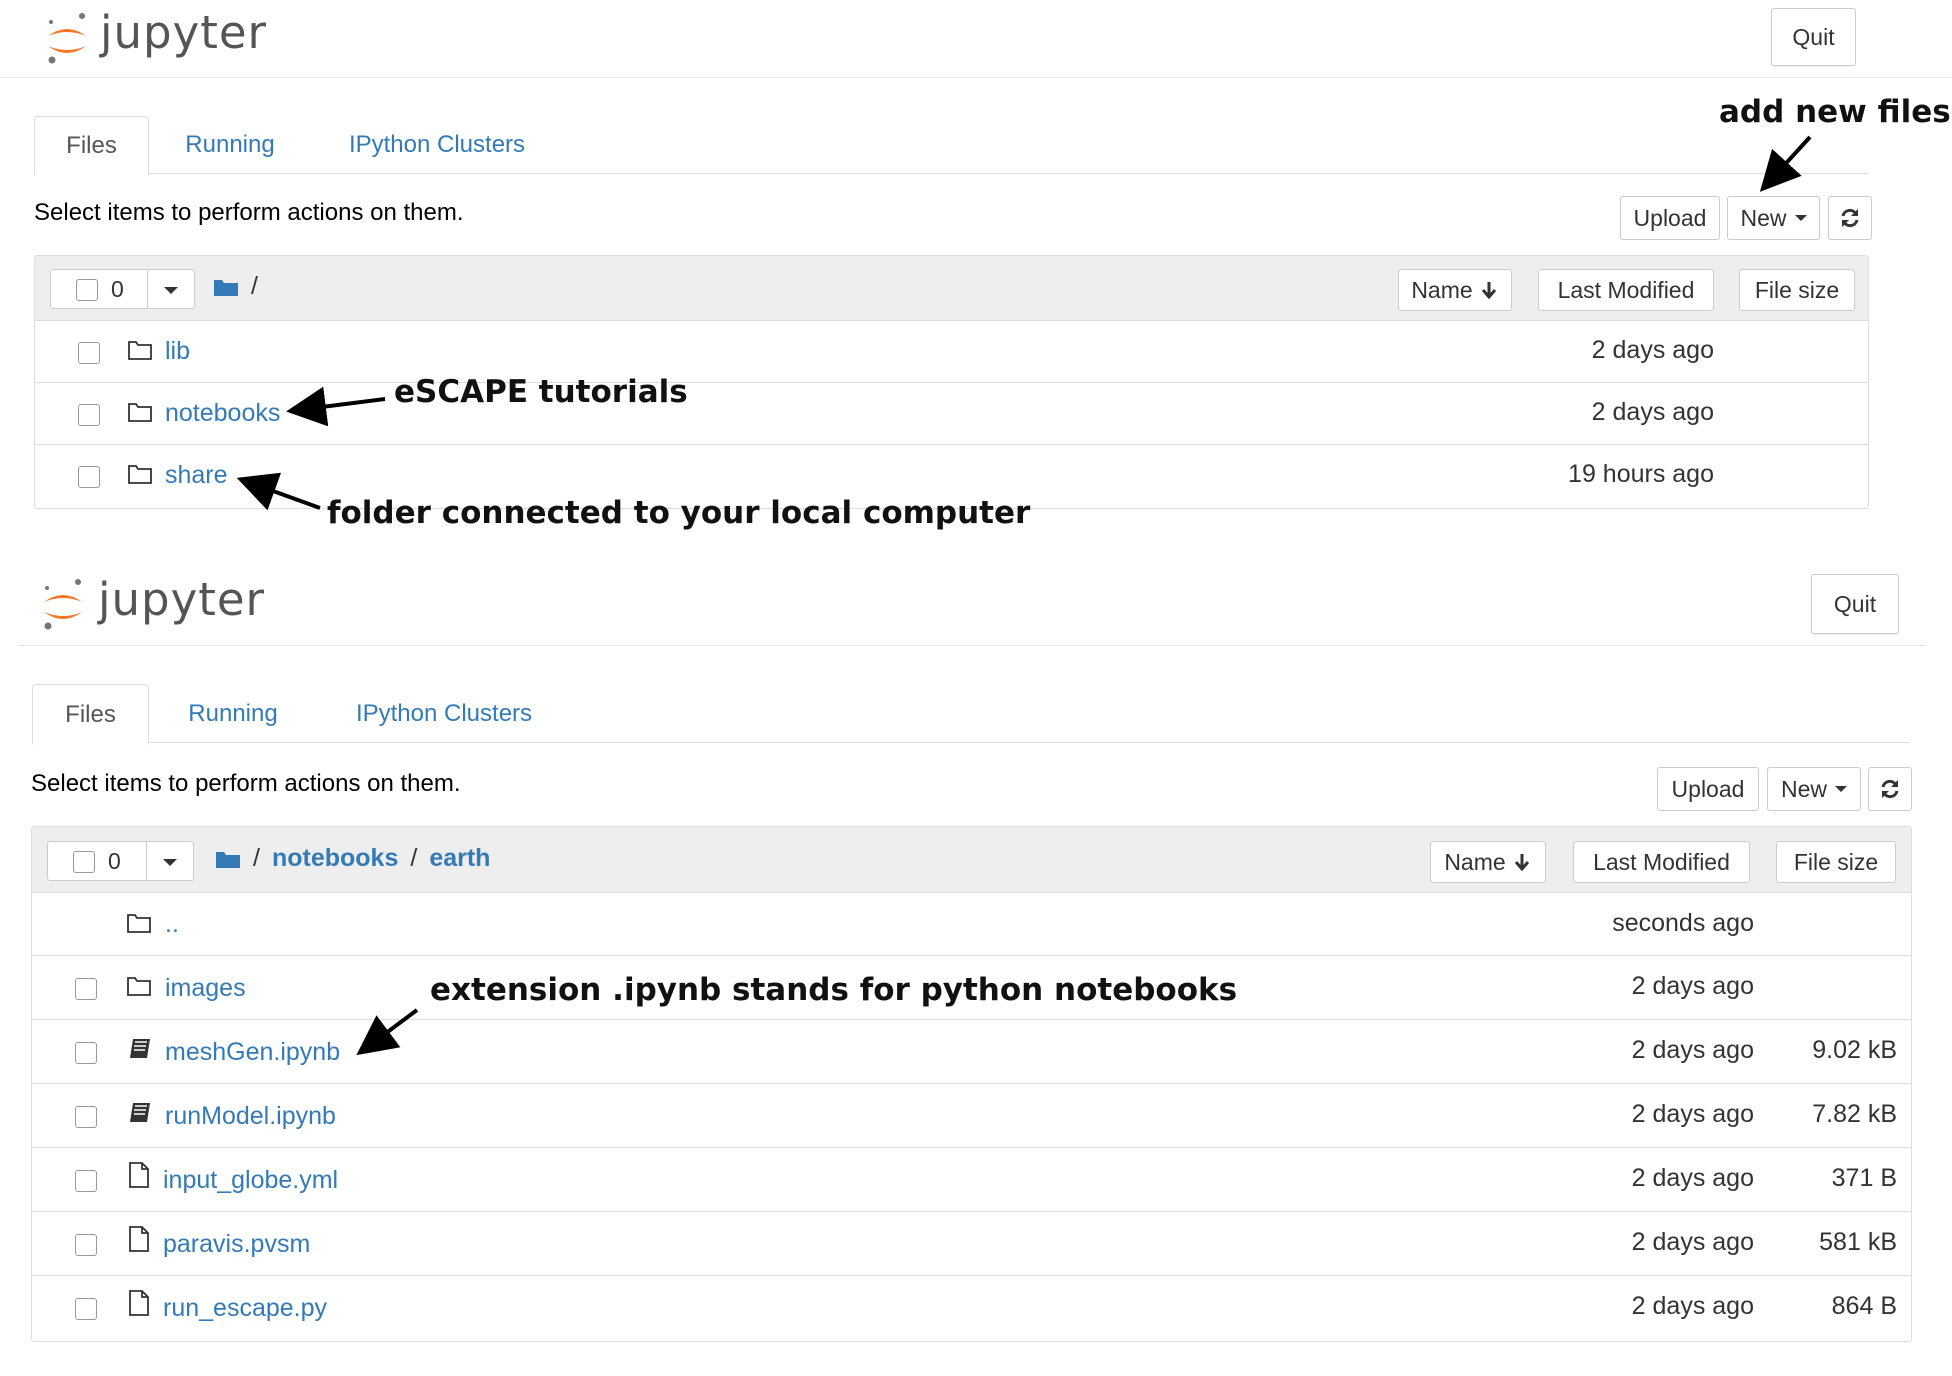 This screenshot has width=1952, height=1376. What do you see at coordinates (1854, 1114) in the screenshot?
I see `file-size: 7.82 kB` at bounding box center [1854, 1114].